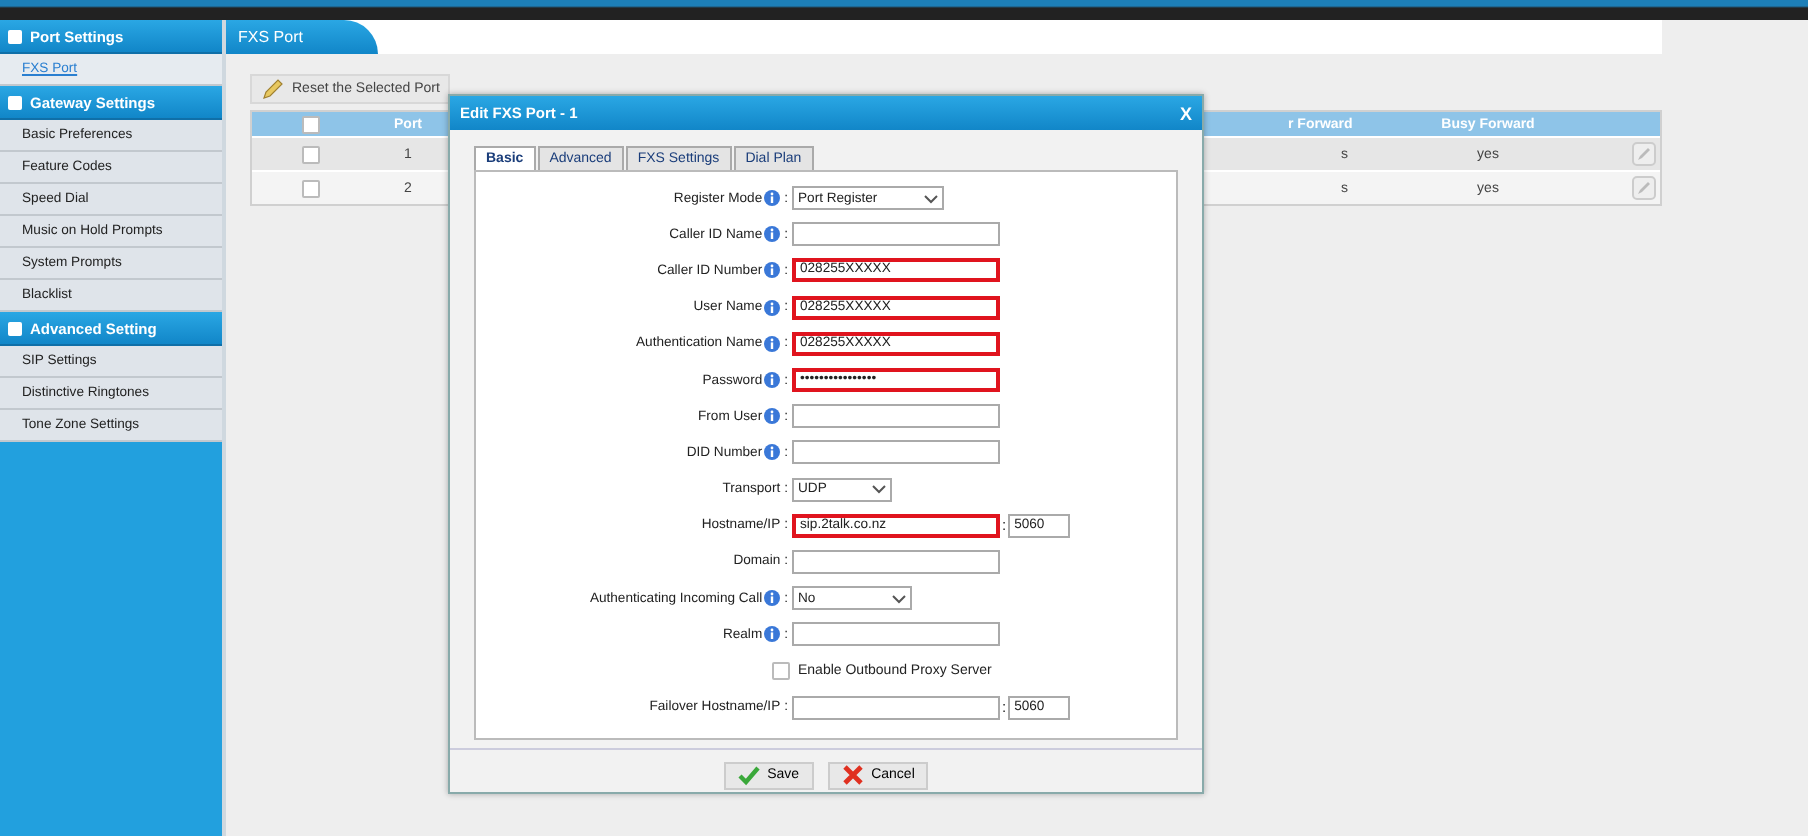  Describe the element at coordinates (852, 775) in the screenshot. I see `cross-icon` at that location.